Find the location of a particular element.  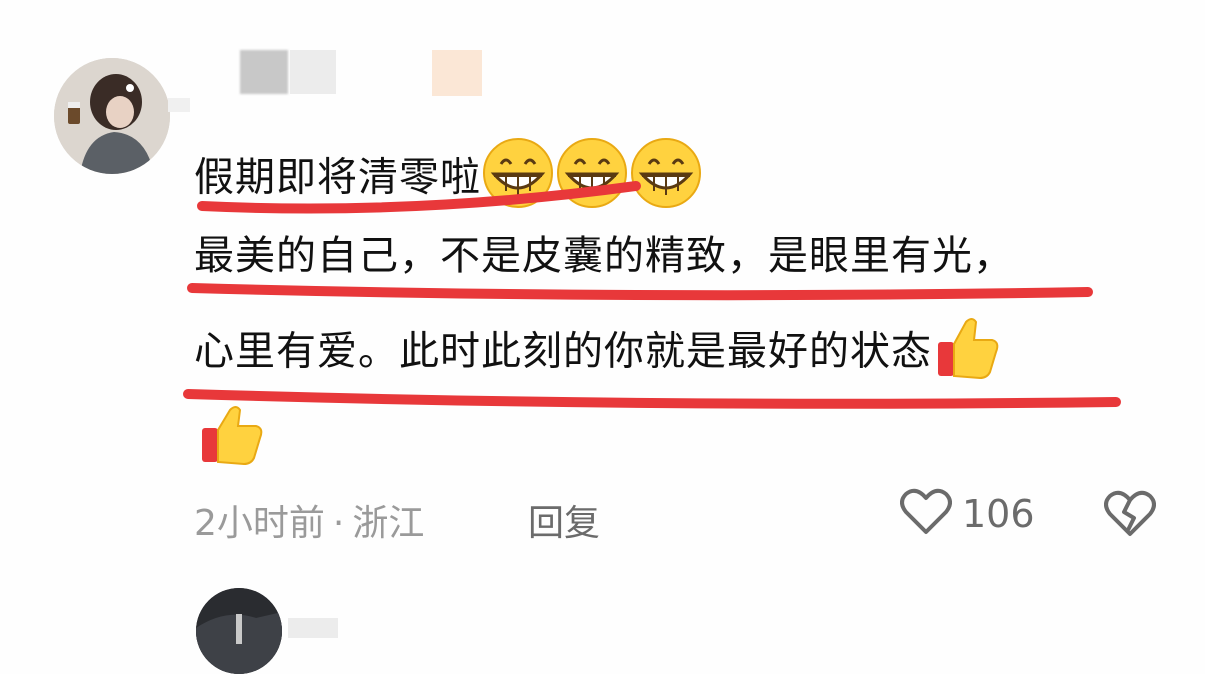

like-count: 106 is located at coordinates (998, 514).